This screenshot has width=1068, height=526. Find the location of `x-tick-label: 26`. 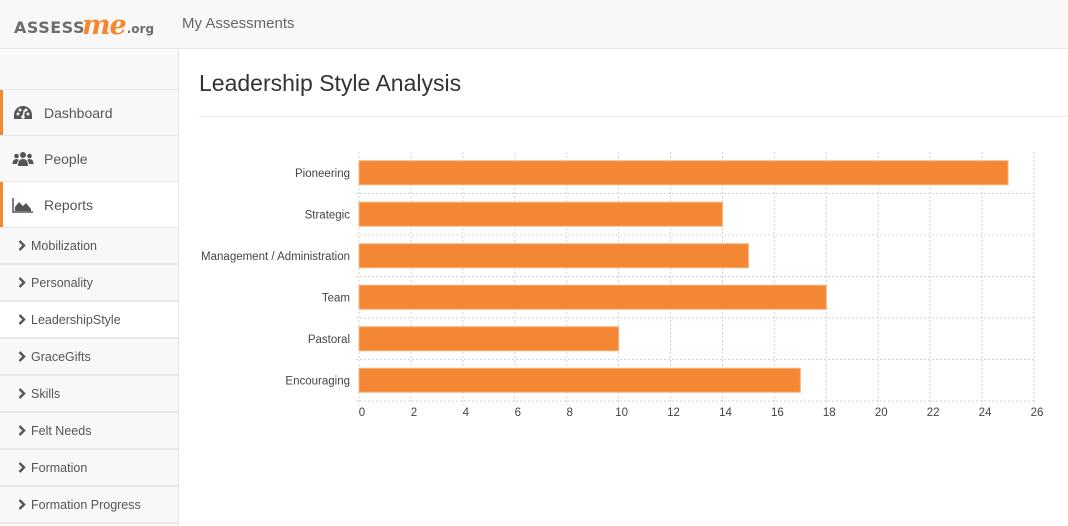

x-tick-label: 26 is located at coordinates (1037, 413).